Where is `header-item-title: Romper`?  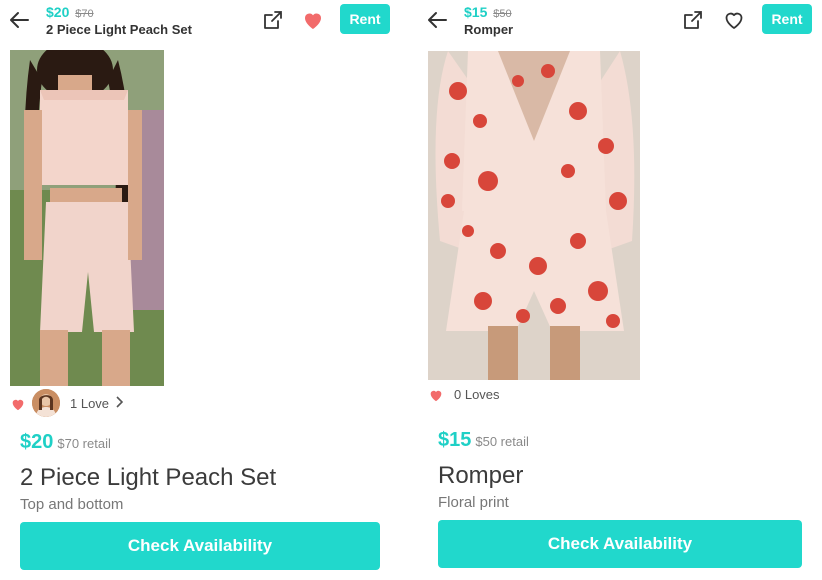 header-item-title: Romper is located at coordinates (489, 29).